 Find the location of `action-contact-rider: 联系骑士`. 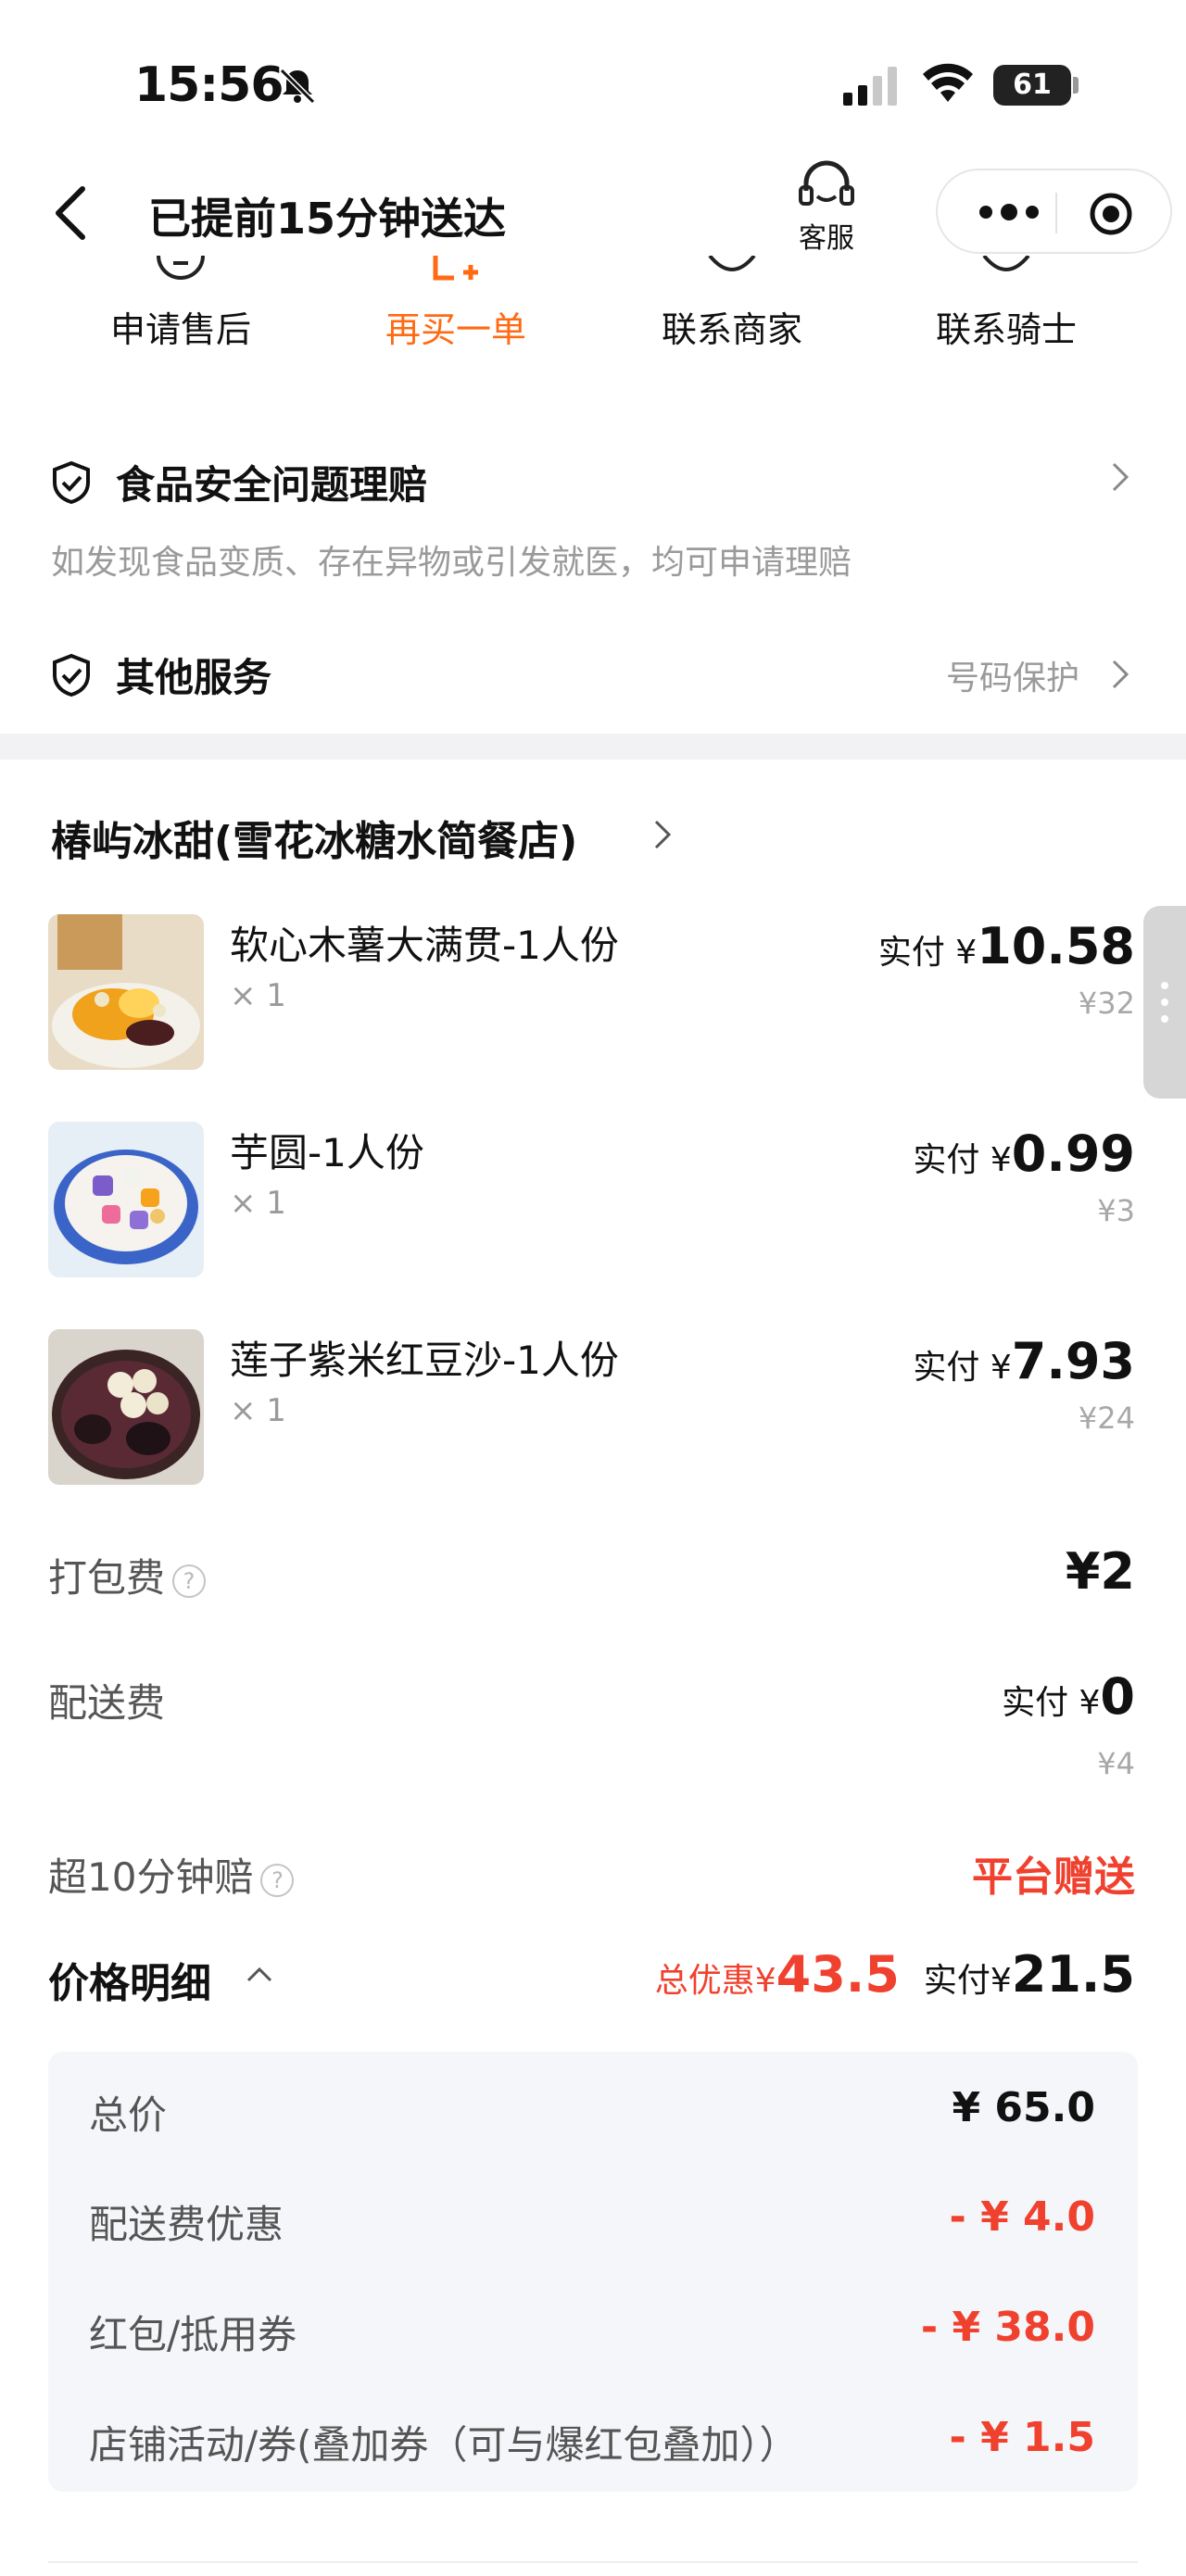

action-contact-rider: 联系骑士 is located at coordinates (1006, 326).